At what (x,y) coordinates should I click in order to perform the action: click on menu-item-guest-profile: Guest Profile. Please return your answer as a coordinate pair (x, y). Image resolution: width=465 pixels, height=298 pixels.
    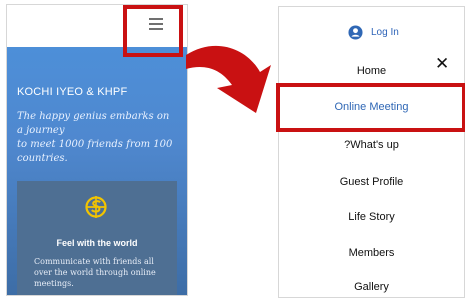
    Looking at the image, I should click on (371, 182).